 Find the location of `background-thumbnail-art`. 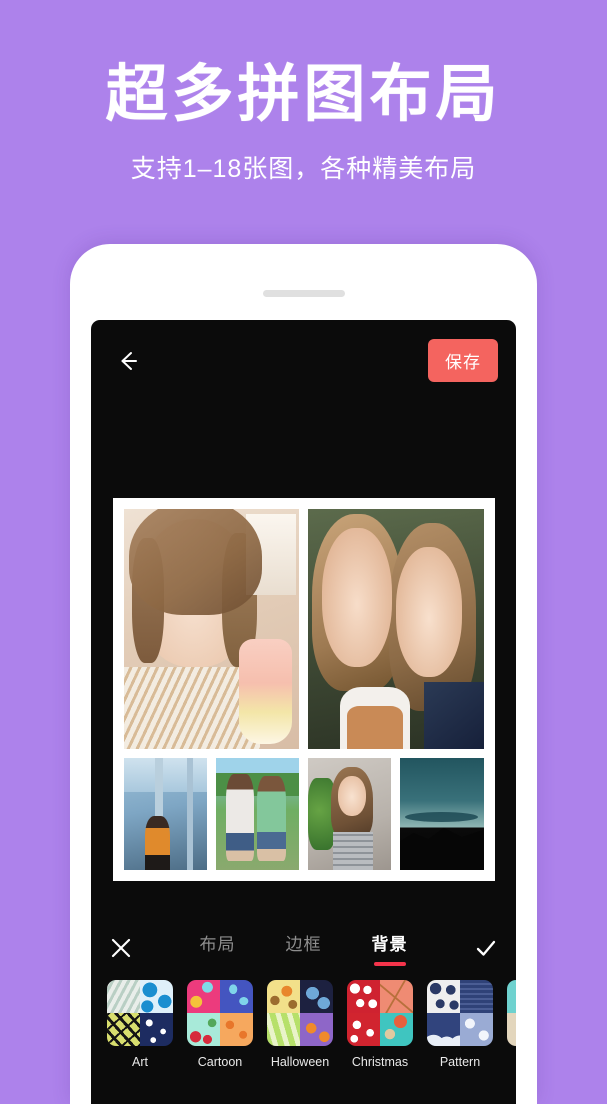

background-thumbnail-art is located at coordinates (140, 1013).